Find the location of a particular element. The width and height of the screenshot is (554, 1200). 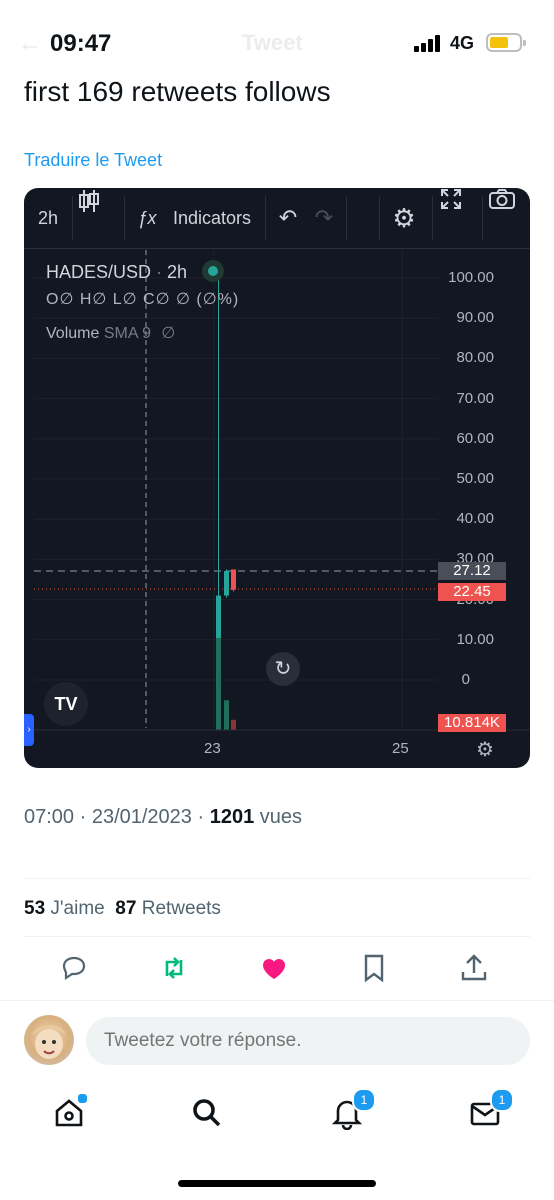

views-label: vues is located at coordinates (278, 817).